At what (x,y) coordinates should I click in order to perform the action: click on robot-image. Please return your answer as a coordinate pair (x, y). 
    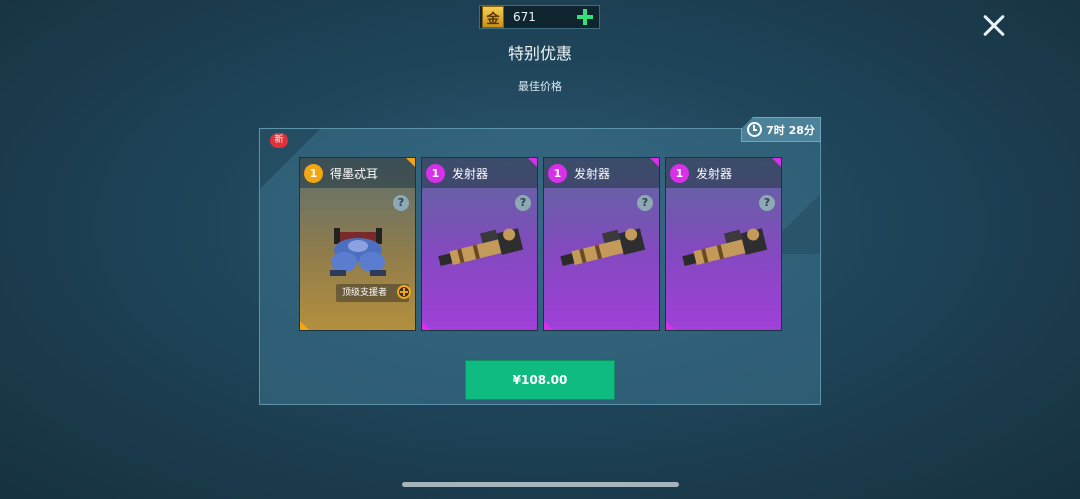
    Looking at the image, I should click on (358, 252).